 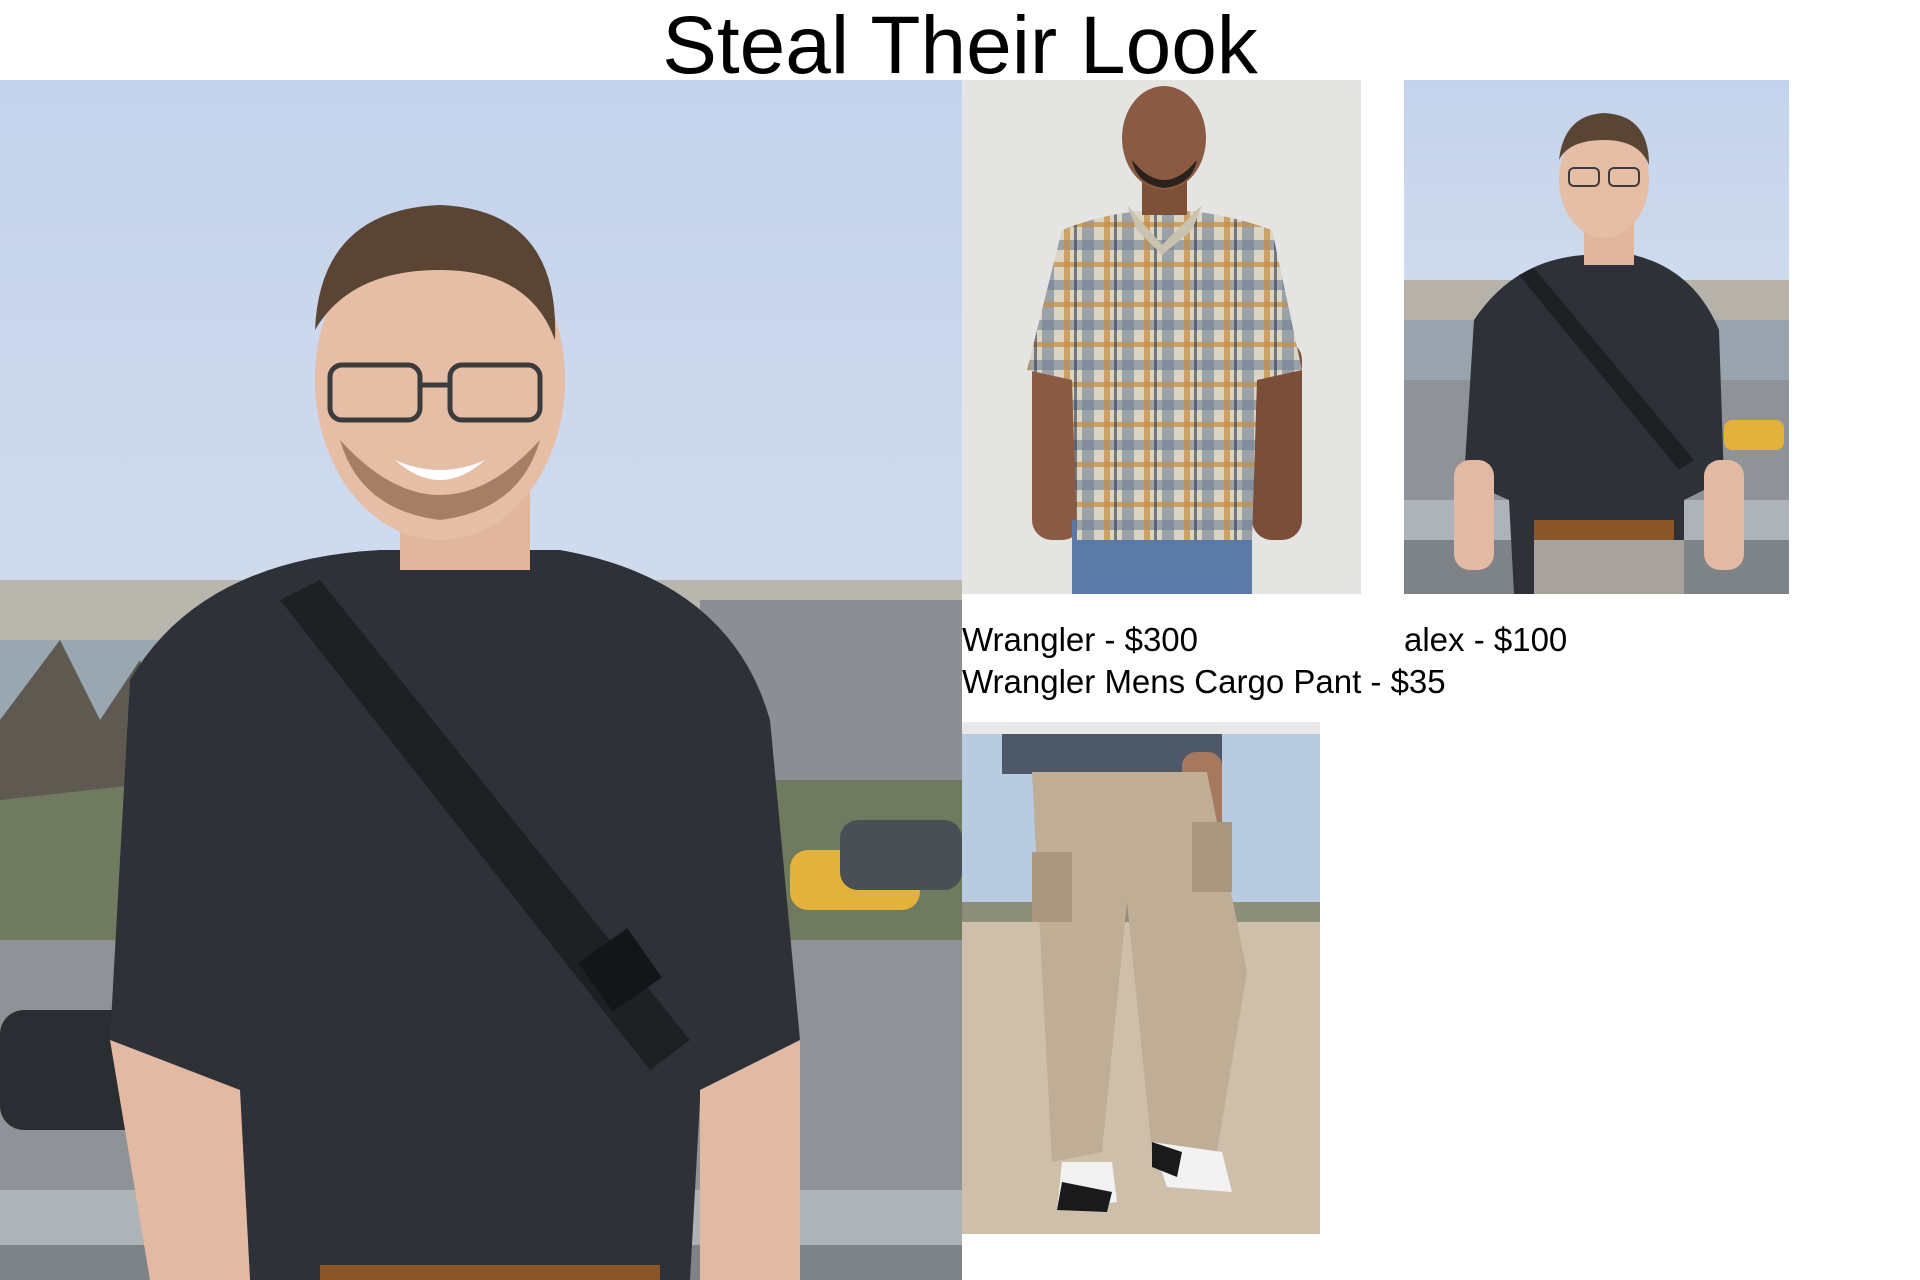 I want to click on alex-price-caption: alex - $100, so click(x=1486, y=639).